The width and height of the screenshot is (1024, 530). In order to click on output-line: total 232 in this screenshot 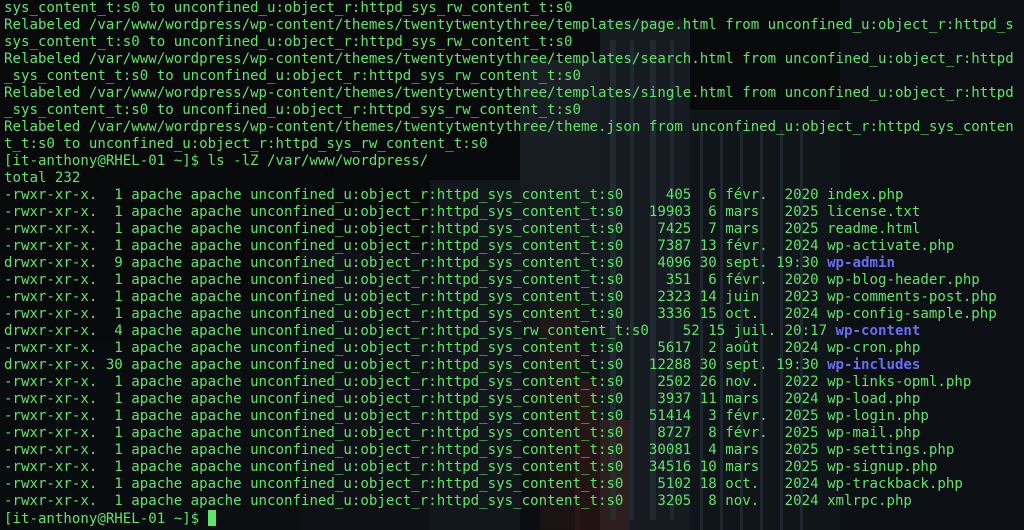, I will do `click(509, 178)`.